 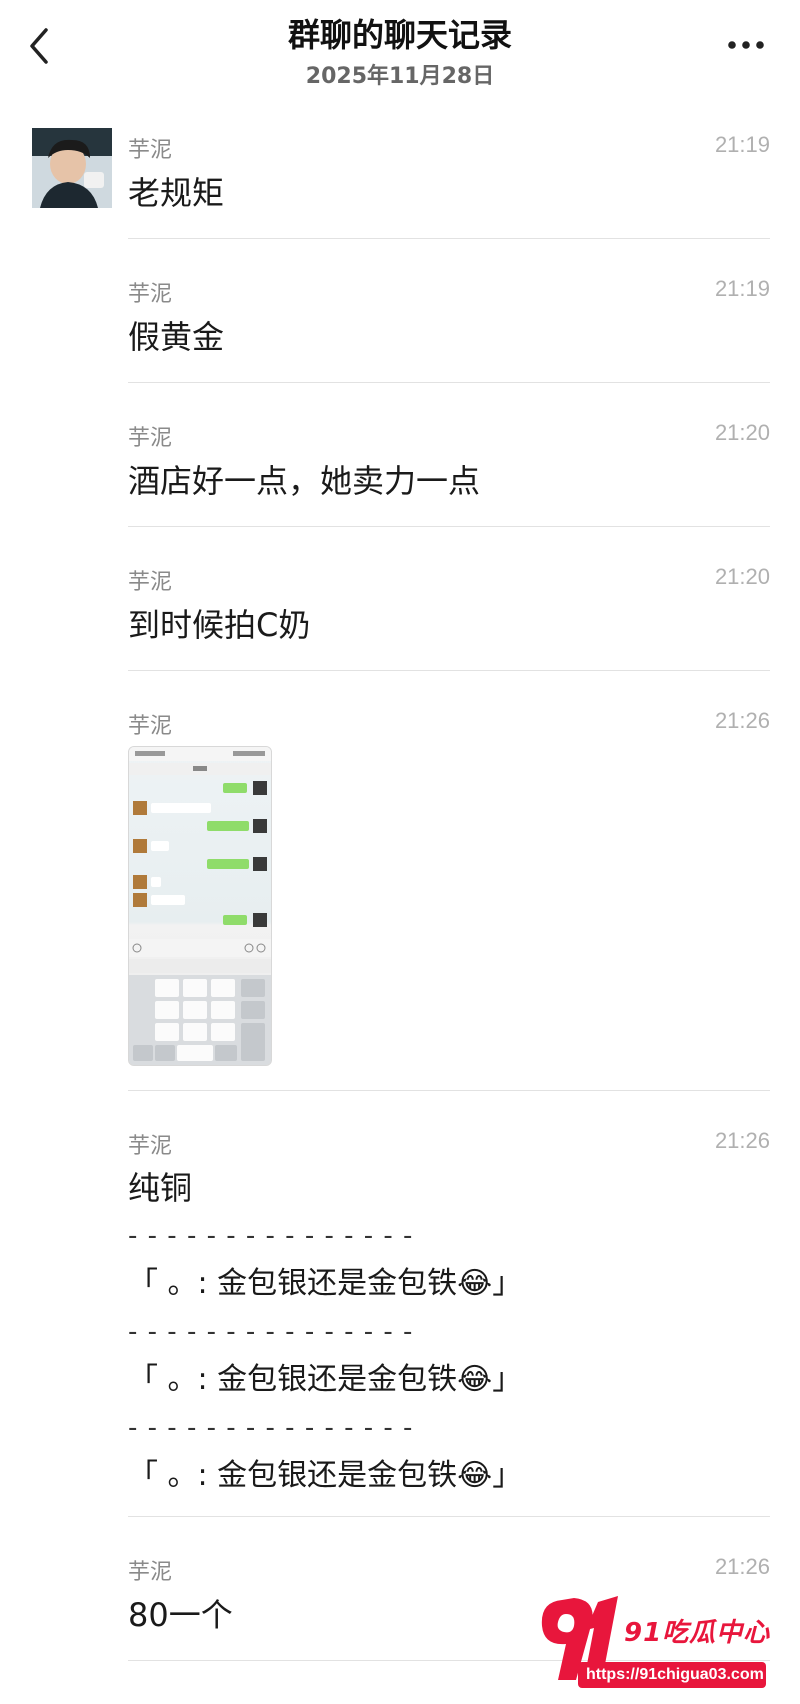 What do you see at coordinates (675, 1674) in the screenshot?
I see `watermark-url: https://91chigua03.com` at bounding box center [675, 1674].